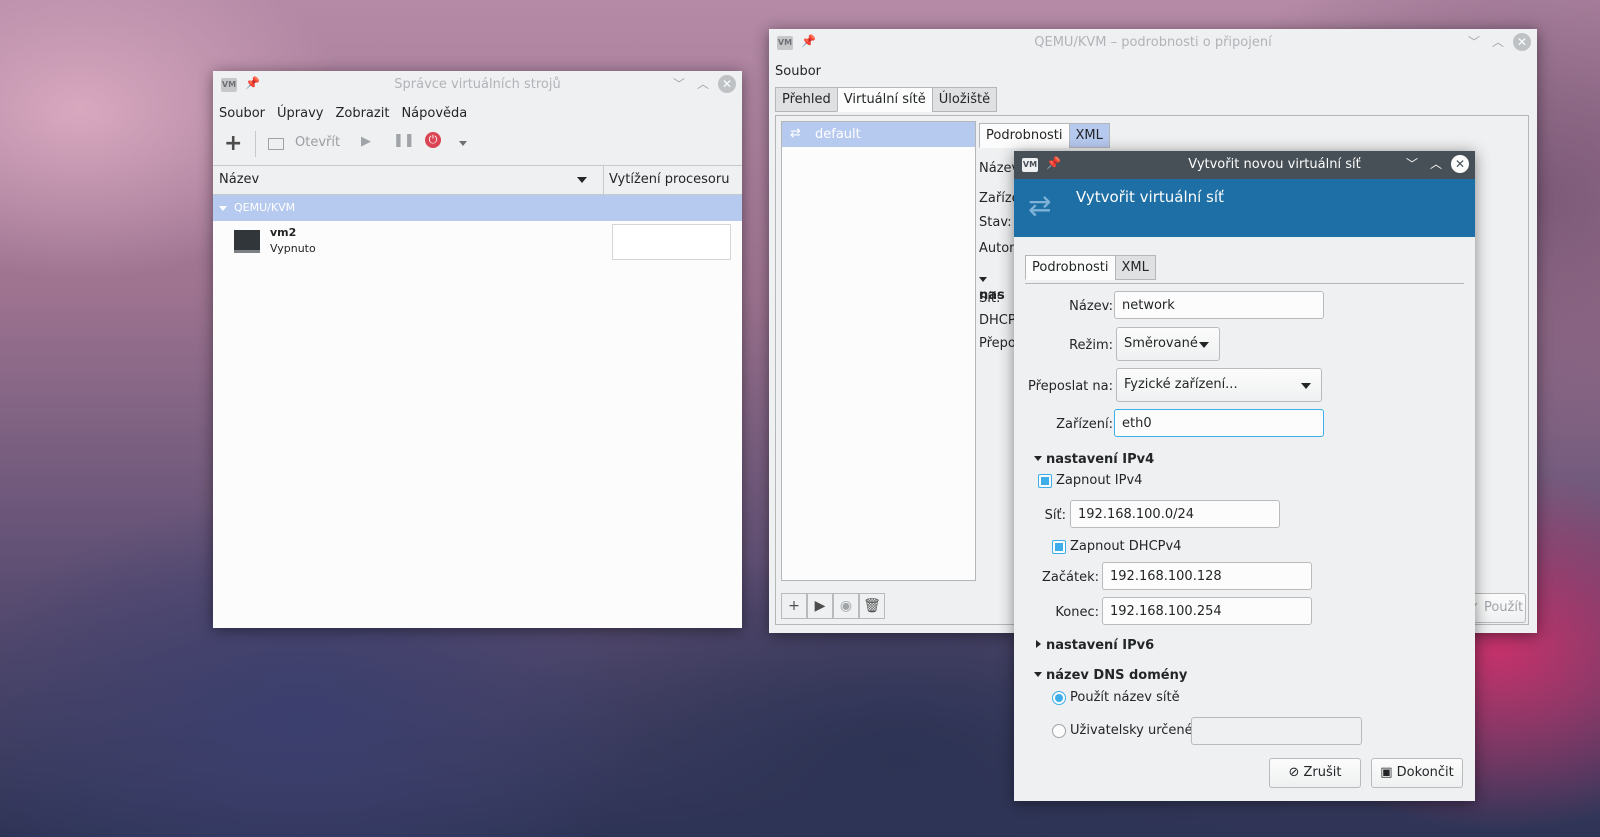 The image size is (1600, 837). I want to click on menu-upravy: Úpravy, so click(300, 113).